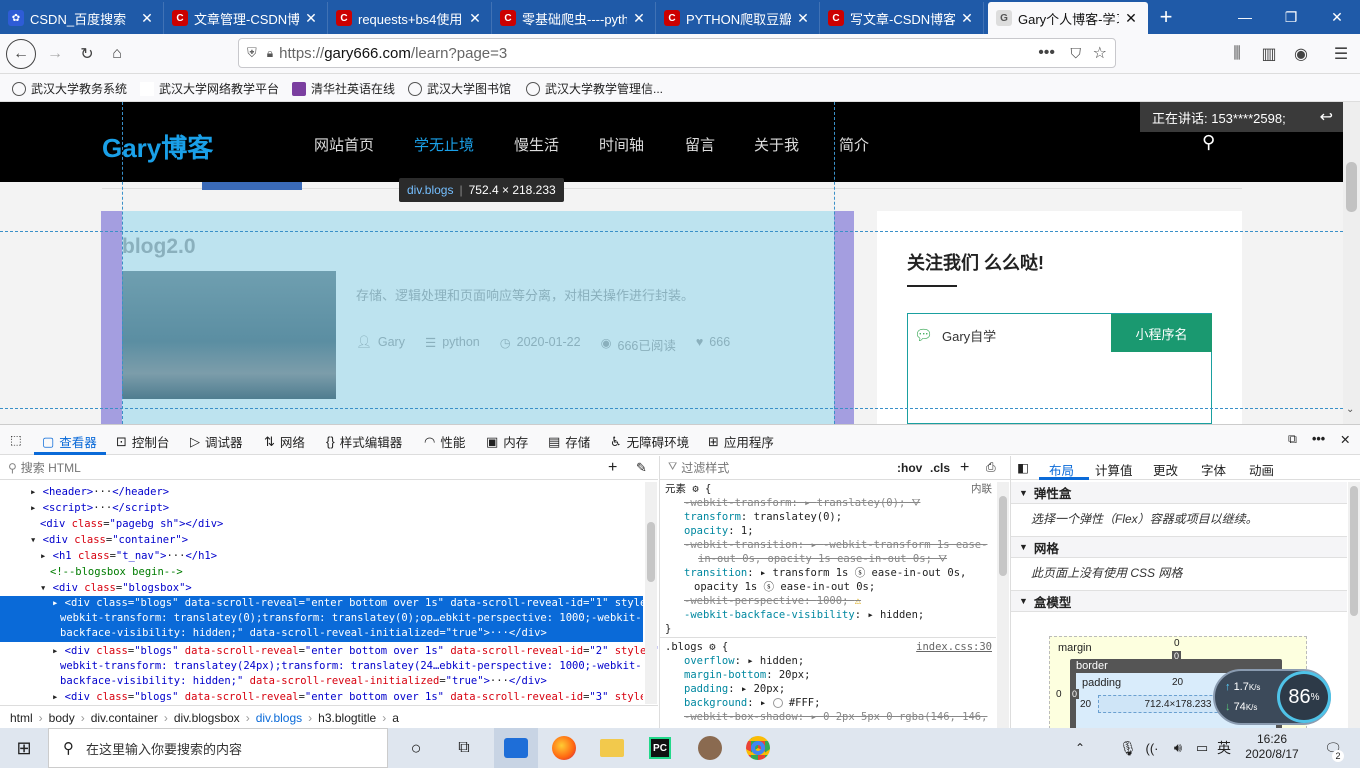 Image resolution: width=1360 pixels, height=768 pixels. Describe the element at coordinates (1272, 697) in the screenshot. I see `network-monitor: ↑ 1.7K/s ↓ 74K/s 86%` at that location.